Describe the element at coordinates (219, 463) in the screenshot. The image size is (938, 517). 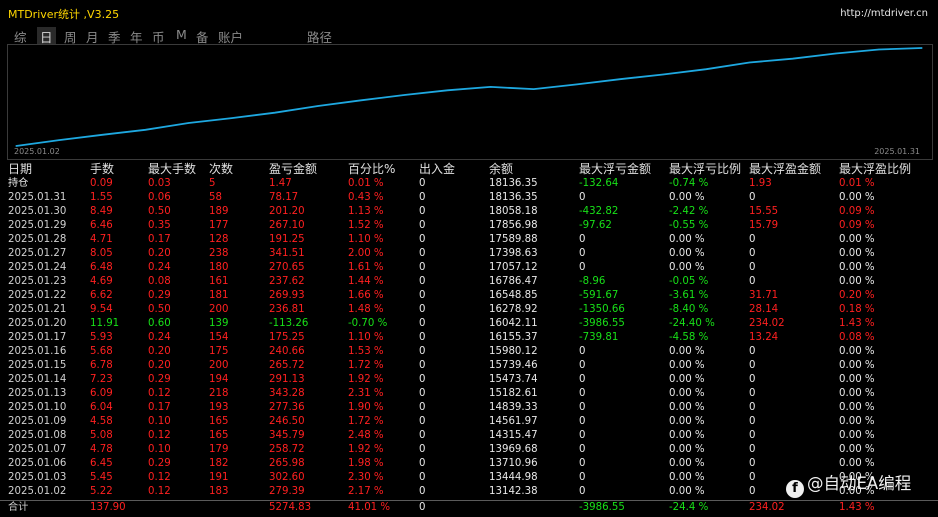
I see `cell-col-3: 182` at that location.